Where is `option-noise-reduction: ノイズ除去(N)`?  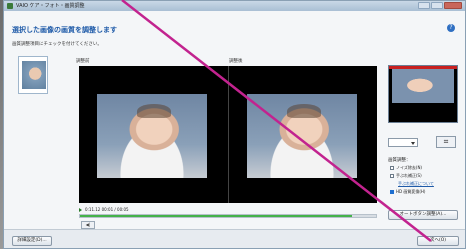 option-noise-reduction: ノイズ除去(N) is located at coordinates (406, 168).